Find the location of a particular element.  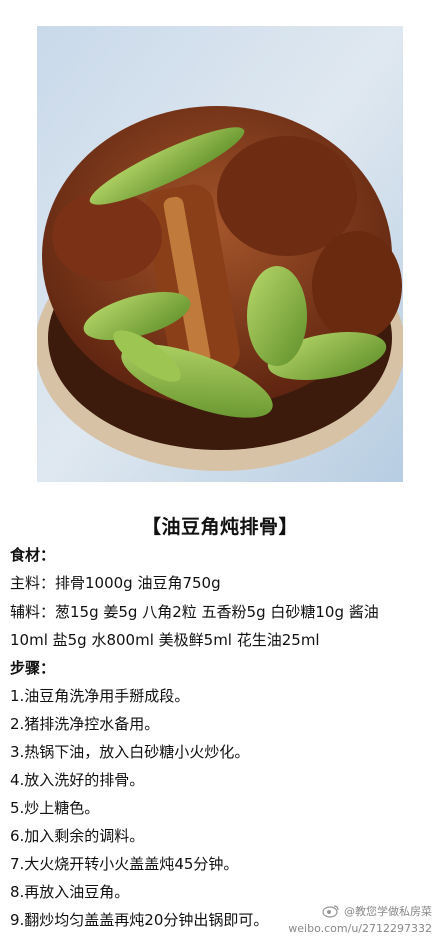

step-item: 3.热锅下油，放入白砂糖小火炒化。 is located at coordinates (130, 752).